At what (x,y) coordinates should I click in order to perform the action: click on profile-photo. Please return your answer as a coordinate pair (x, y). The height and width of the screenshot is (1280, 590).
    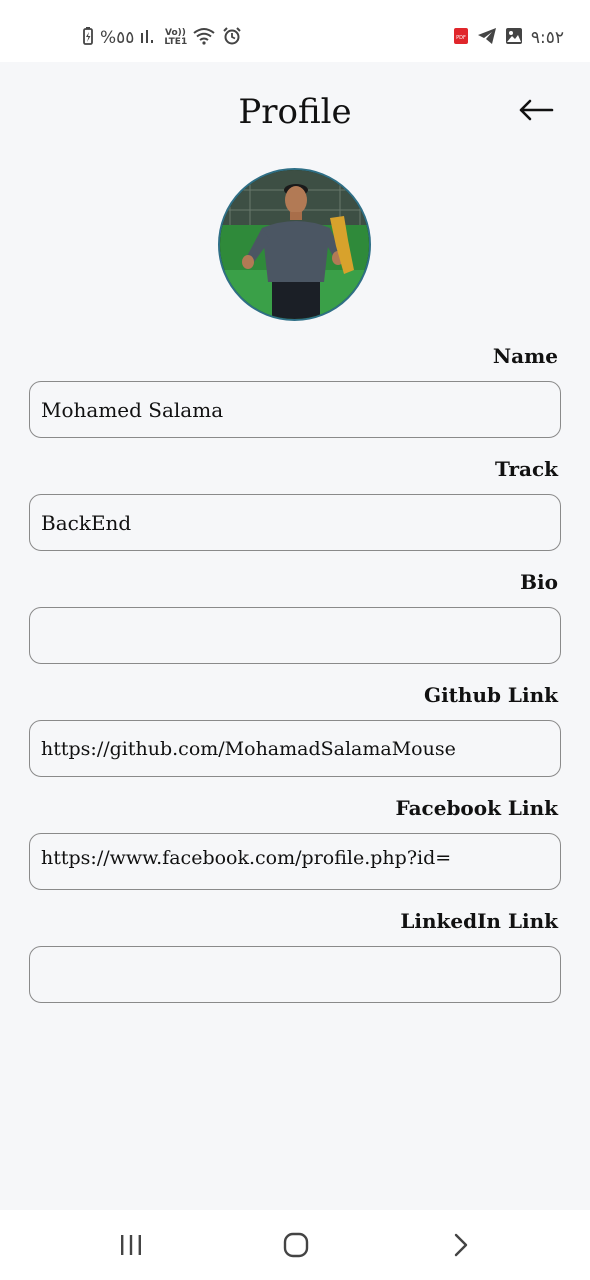
    Looking at the image, I should click on (294, 244).